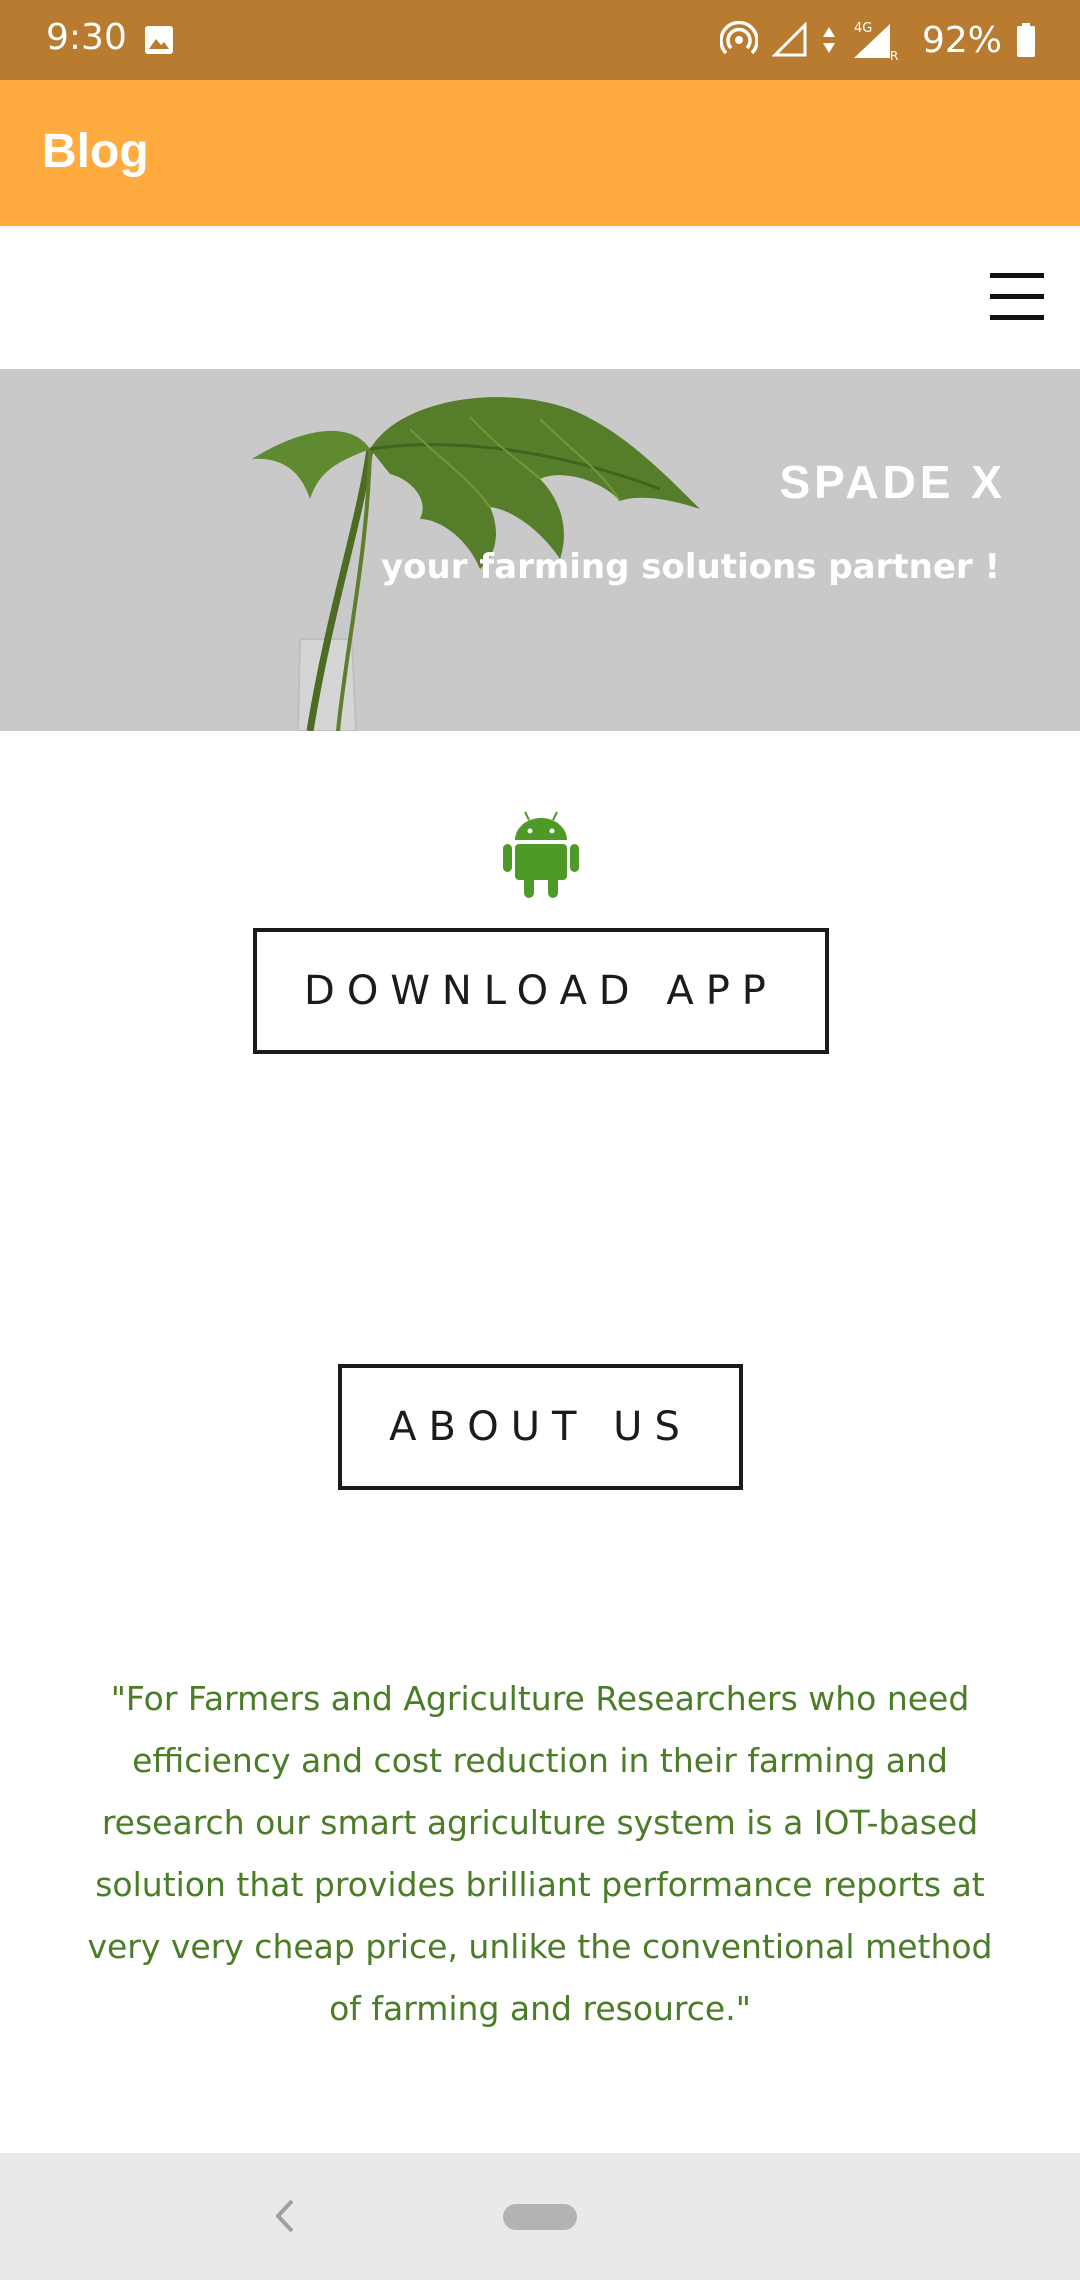  What do you see at coordinates (828, 40) in the screenshot?
I see `data-arrows-icon` at bounding box center [828, 40].